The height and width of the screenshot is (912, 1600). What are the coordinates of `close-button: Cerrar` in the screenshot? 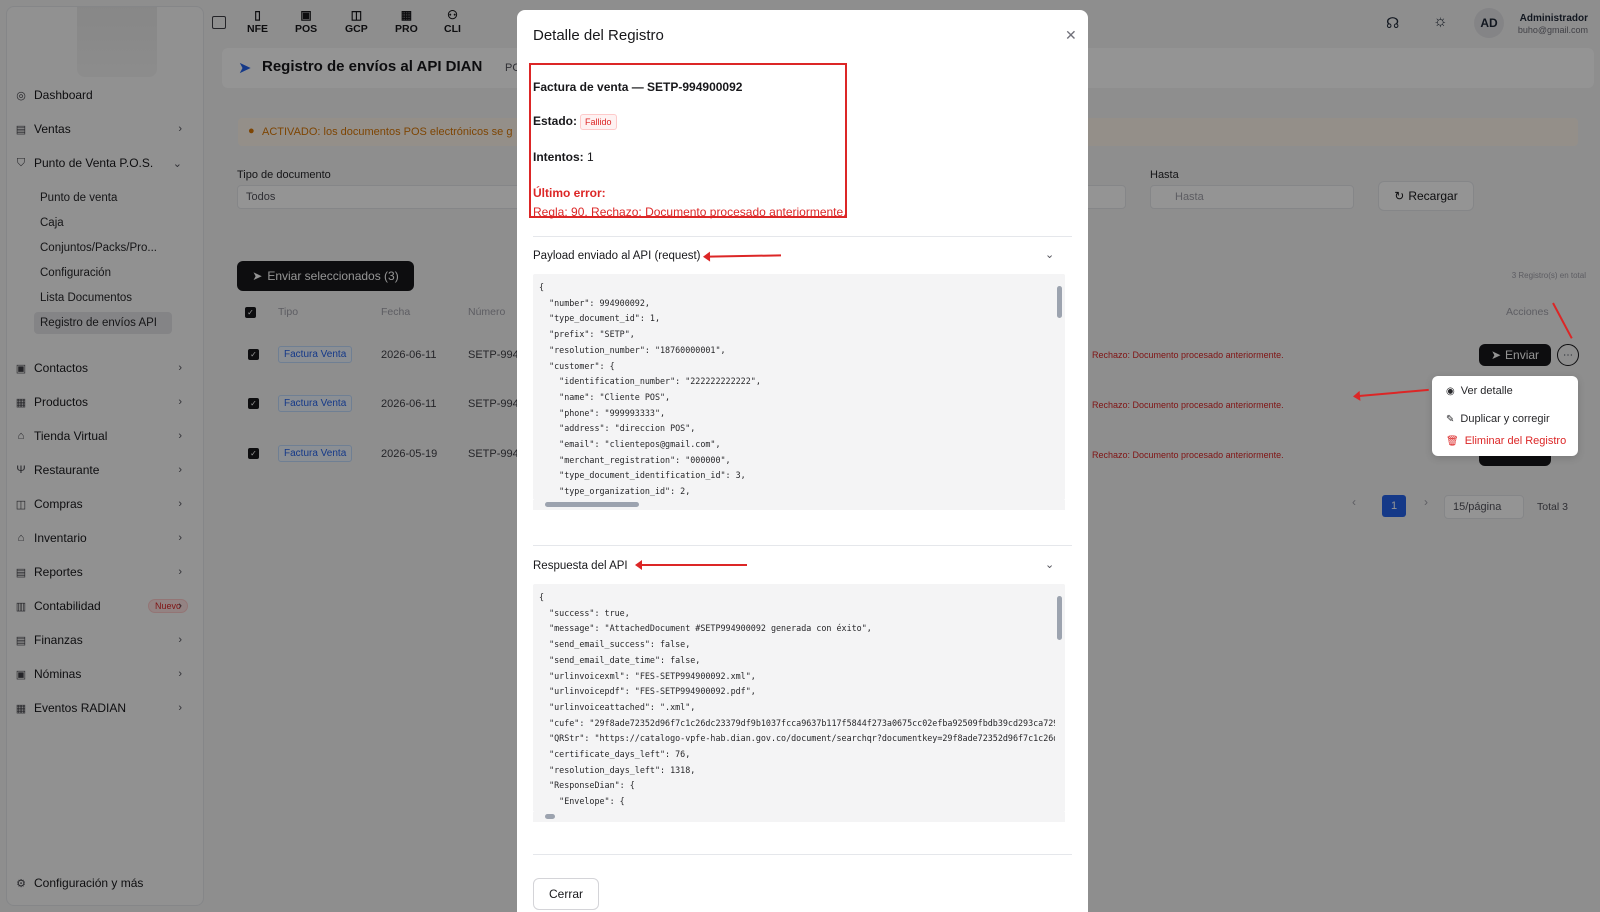 It's located at (566, 894).